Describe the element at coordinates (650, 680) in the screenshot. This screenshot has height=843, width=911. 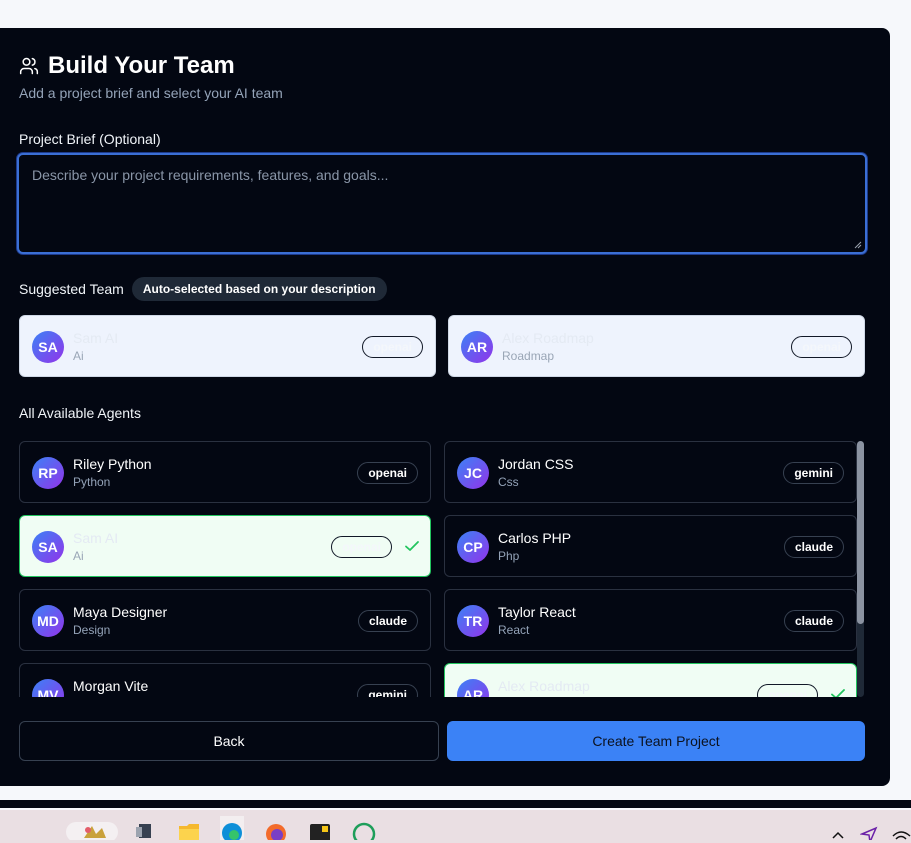
I see `agent-card-selected: AR Alex Roadmap Roadmap openai` at that location.